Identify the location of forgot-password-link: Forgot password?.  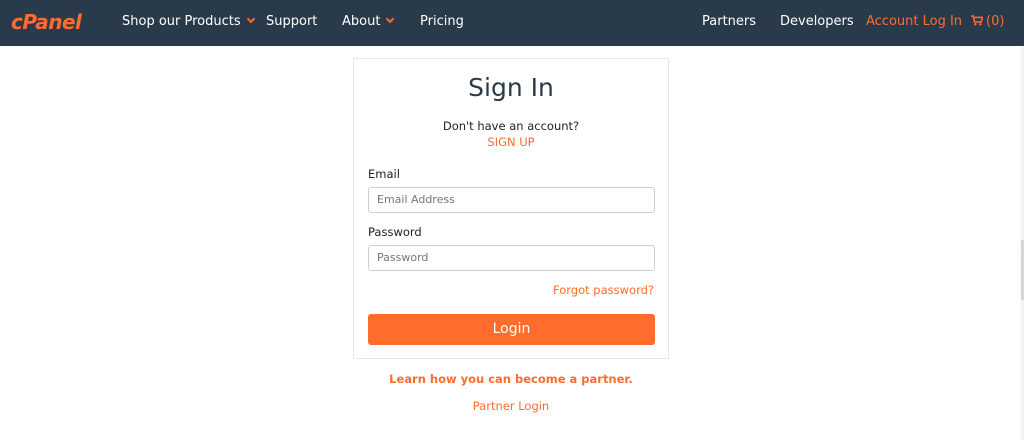
(603, 290).